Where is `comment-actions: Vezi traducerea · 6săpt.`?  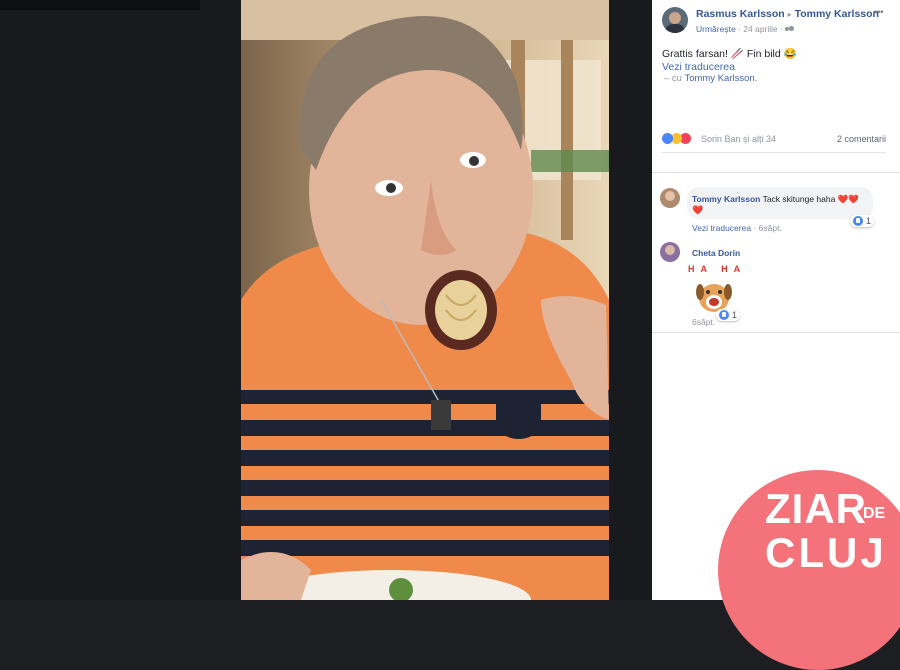
comment-actions: Vezi traducerea · 6săpt. is located at coordinates (737, 228).